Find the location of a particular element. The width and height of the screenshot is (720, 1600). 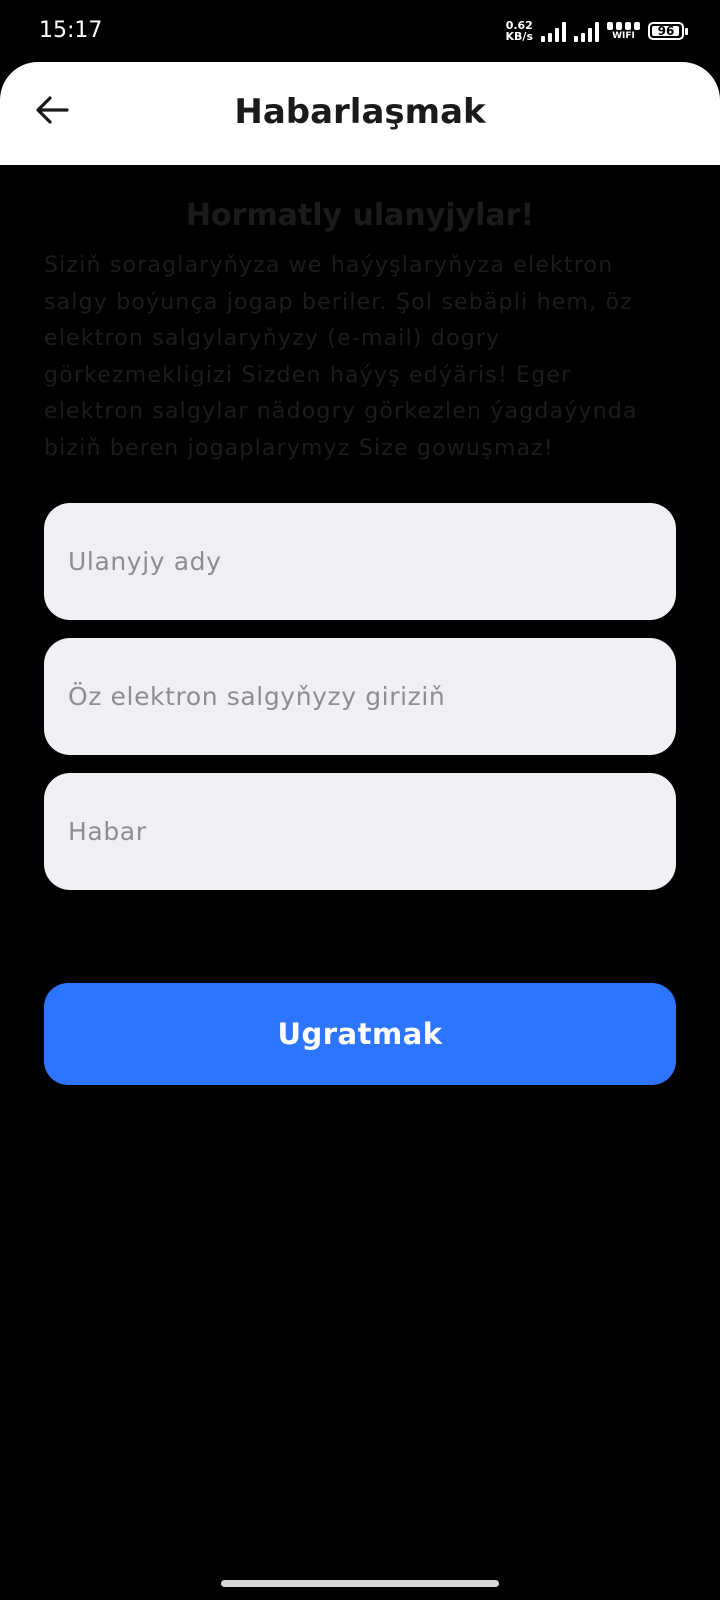

network-speed: 0.62 KB/s is located at coordinates (519, 31).